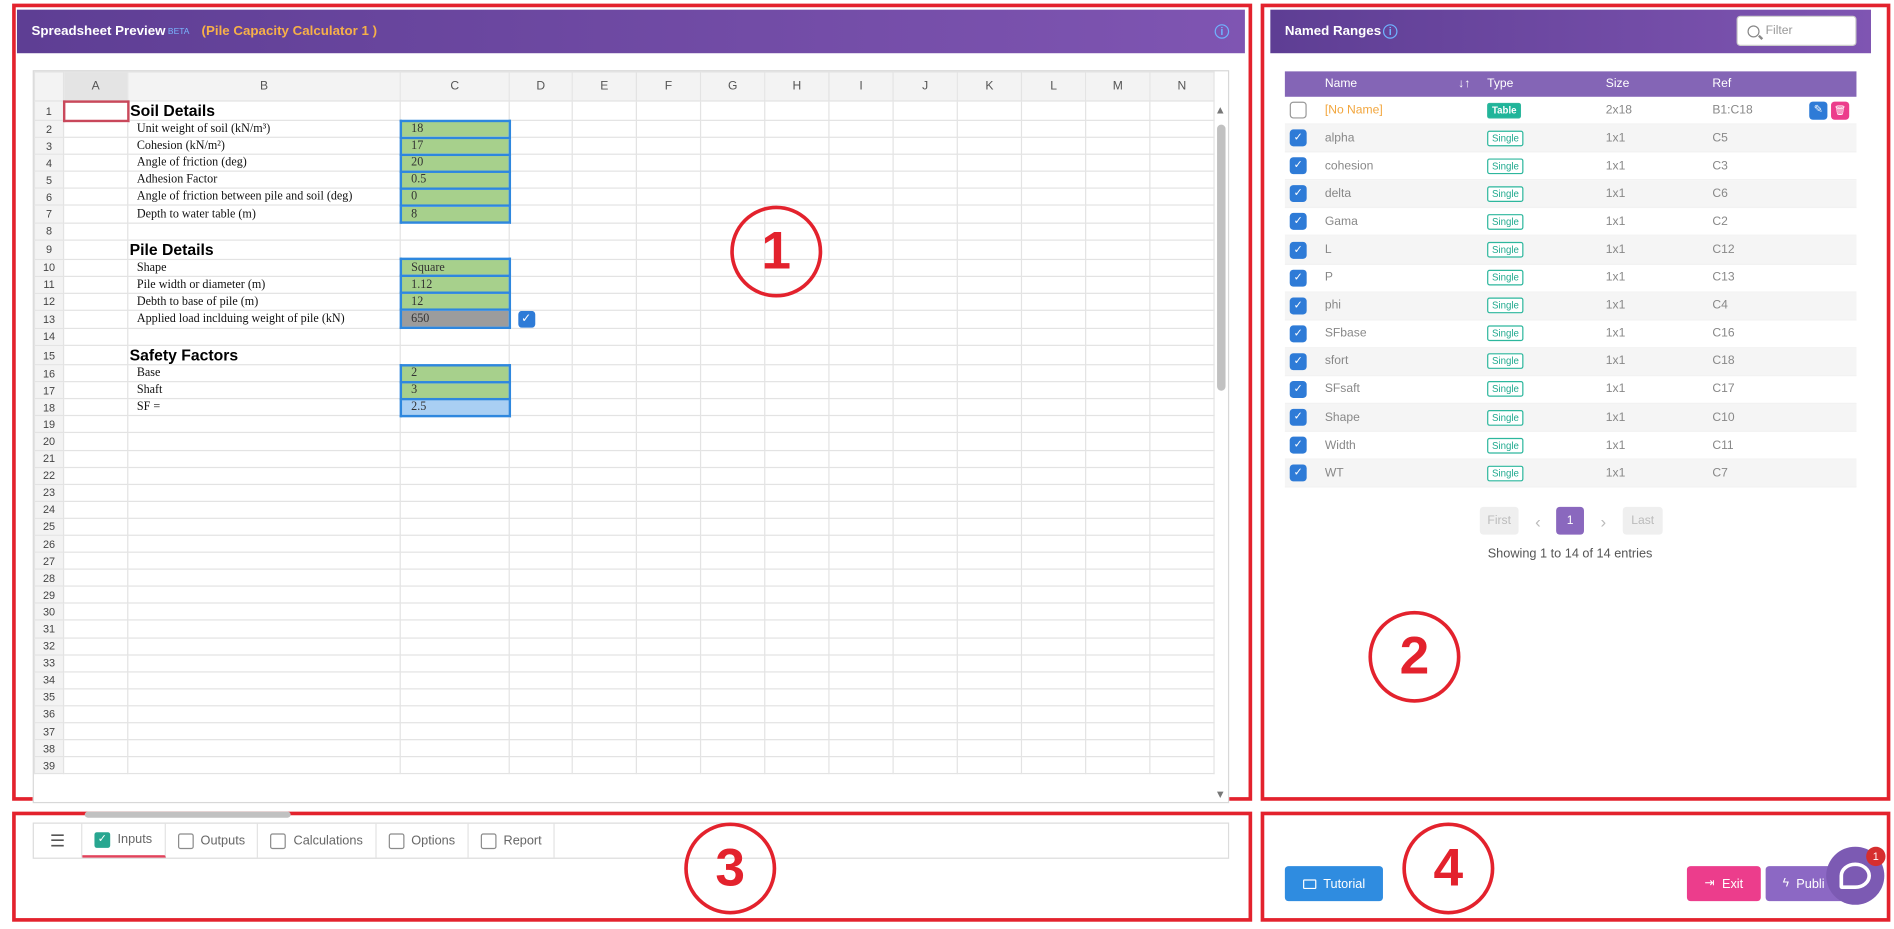 The image size is (1894, 929). What do you see at coordinates (317, 840) in the screenshot?
I see `tab-calculations: Calculations` at bounding box center [317, 840].